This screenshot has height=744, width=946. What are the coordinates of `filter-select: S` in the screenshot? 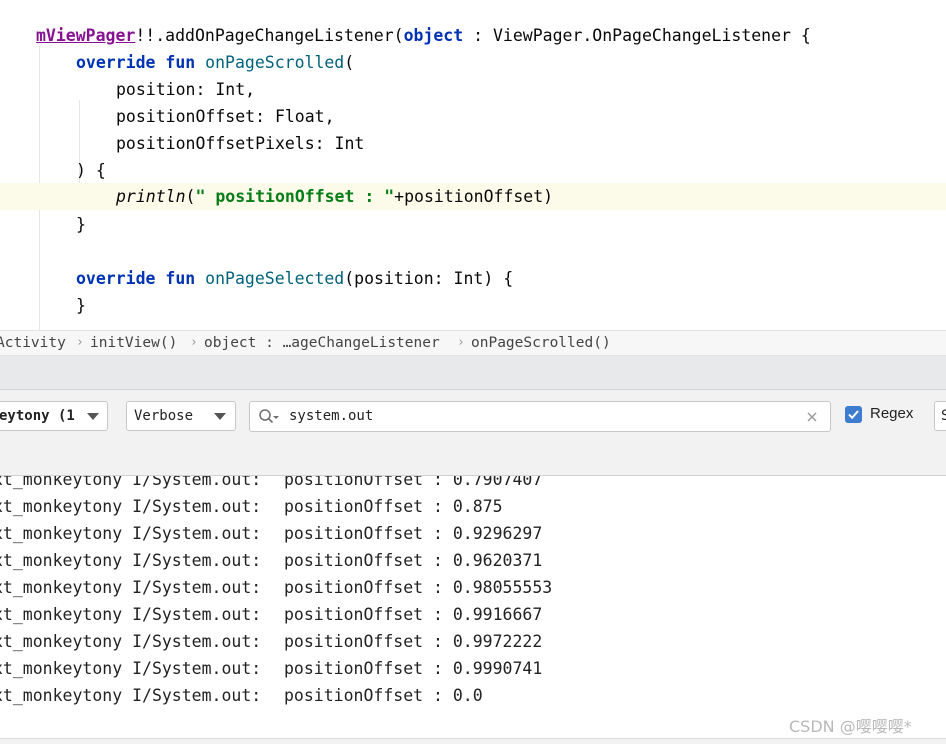 It's located at (940, 416).